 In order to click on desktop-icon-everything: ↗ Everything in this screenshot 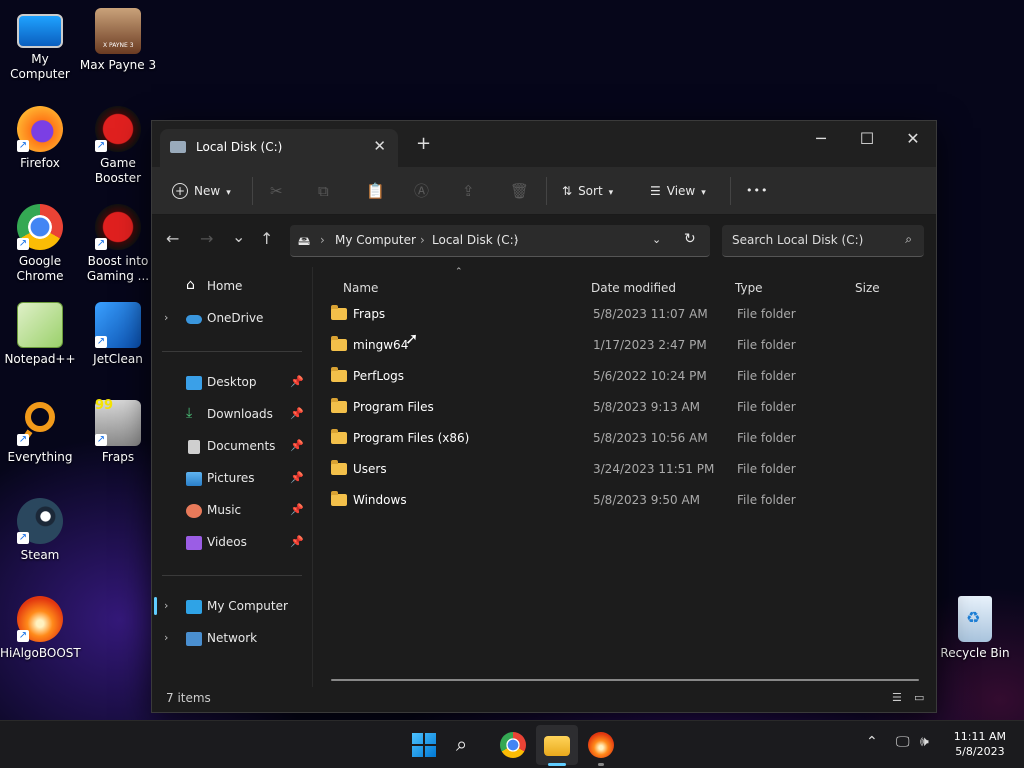, I will do `click(40, 432)`.